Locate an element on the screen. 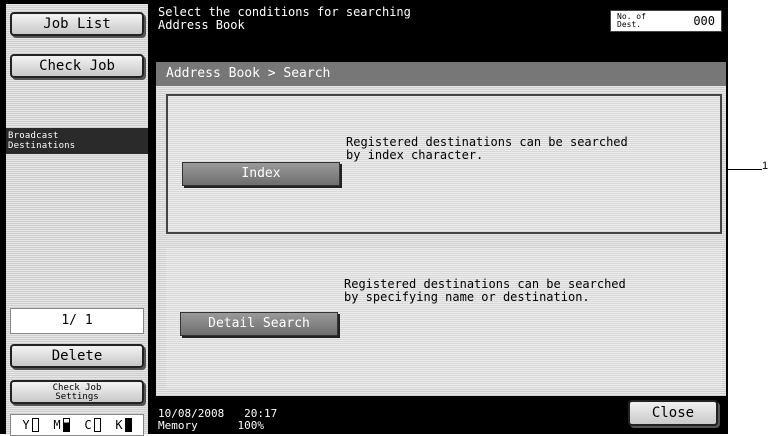 The height and width of the screenshot is (436, 770). toner-c-level is located at coordinates (97, 425).